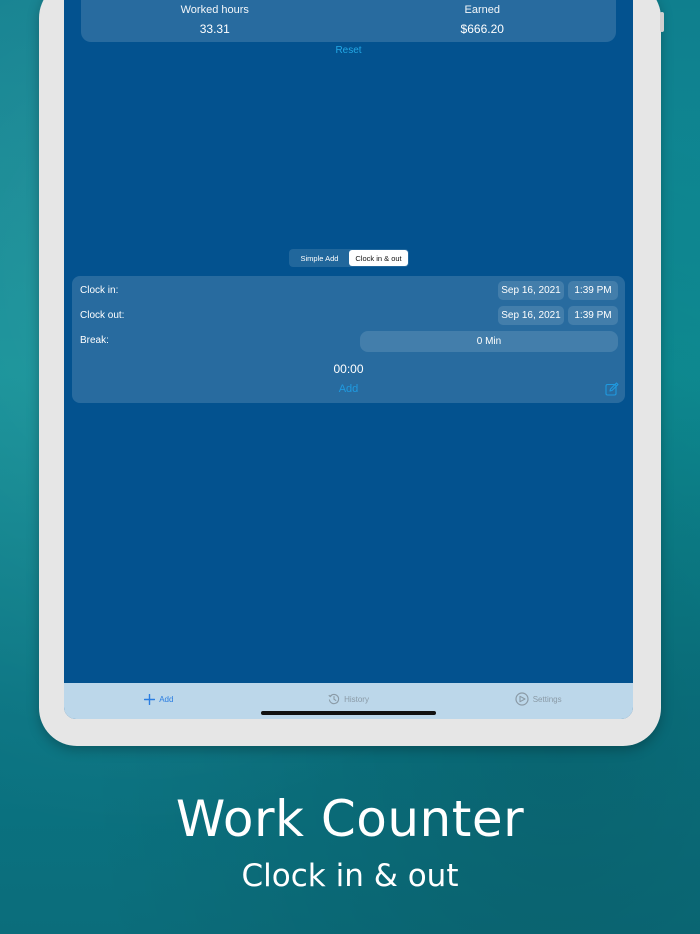 The width and height of the screenshot is (700, 934). What do you see at coordinates (215, 21) in the screenshot?
I see `worked-hours-section: Worked hours 33.31` at bounding box center [215, 21].